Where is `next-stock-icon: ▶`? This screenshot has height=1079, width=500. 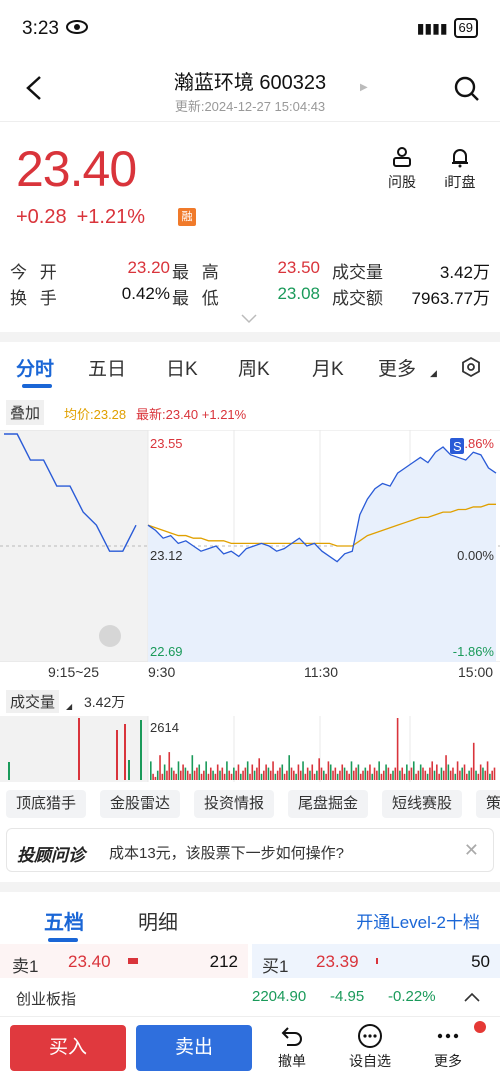
next-stock-icon: ▶ is located at coordinates (364, 87).